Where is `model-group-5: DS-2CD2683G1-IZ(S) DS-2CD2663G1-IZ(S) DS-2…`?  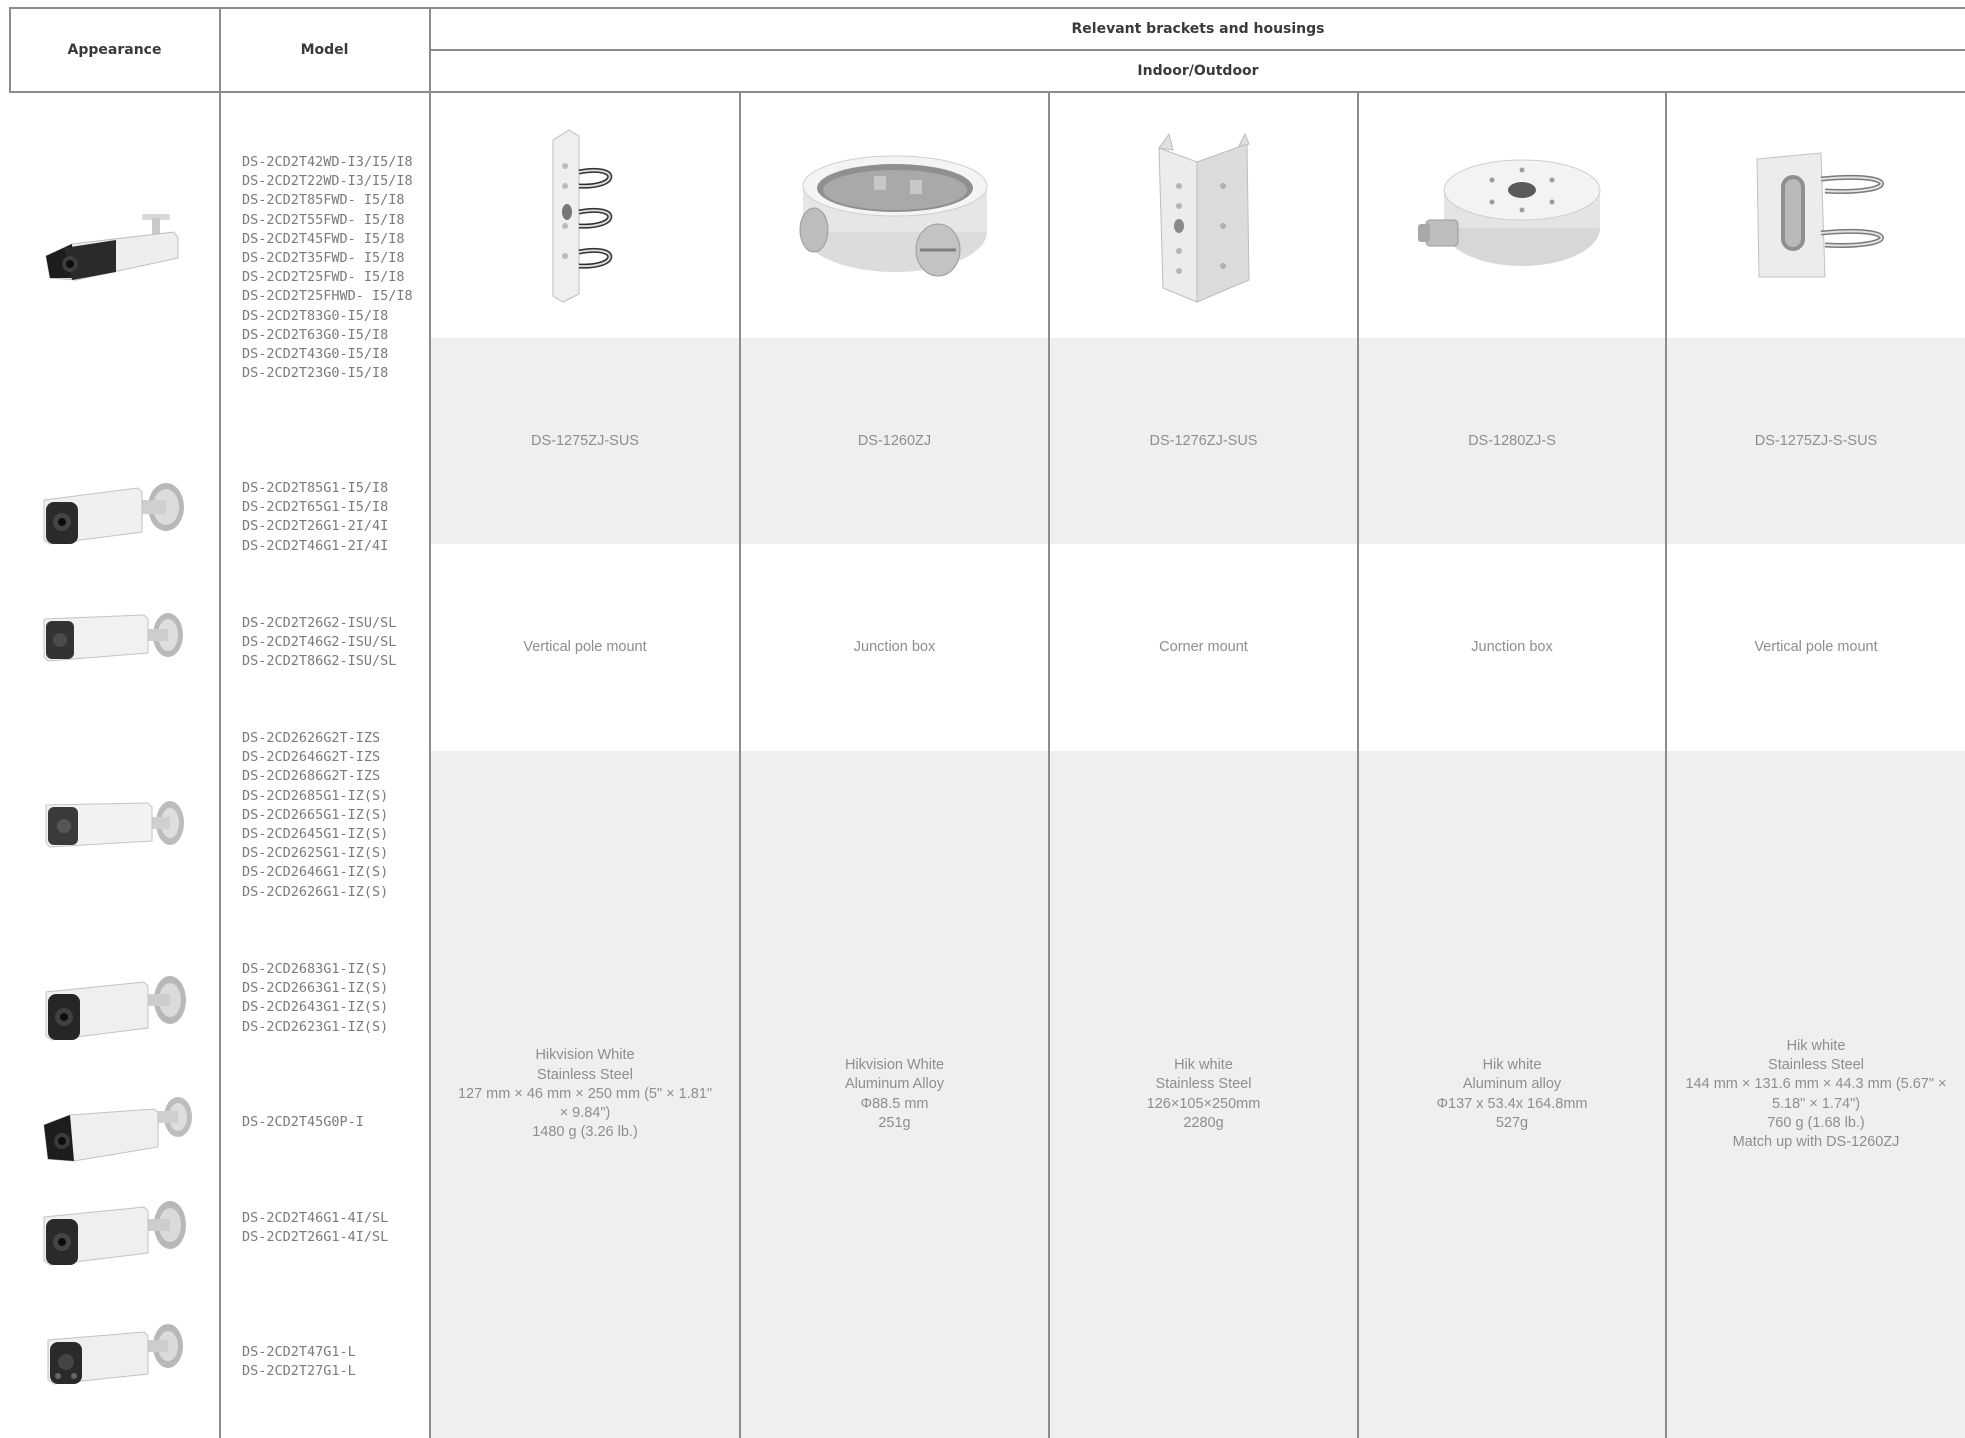
model-group-5: DS-2CD2683G1-IZ(S) DS-2CD2663G1-IZ(S) DS-2… is located at coordinates (315, 998).